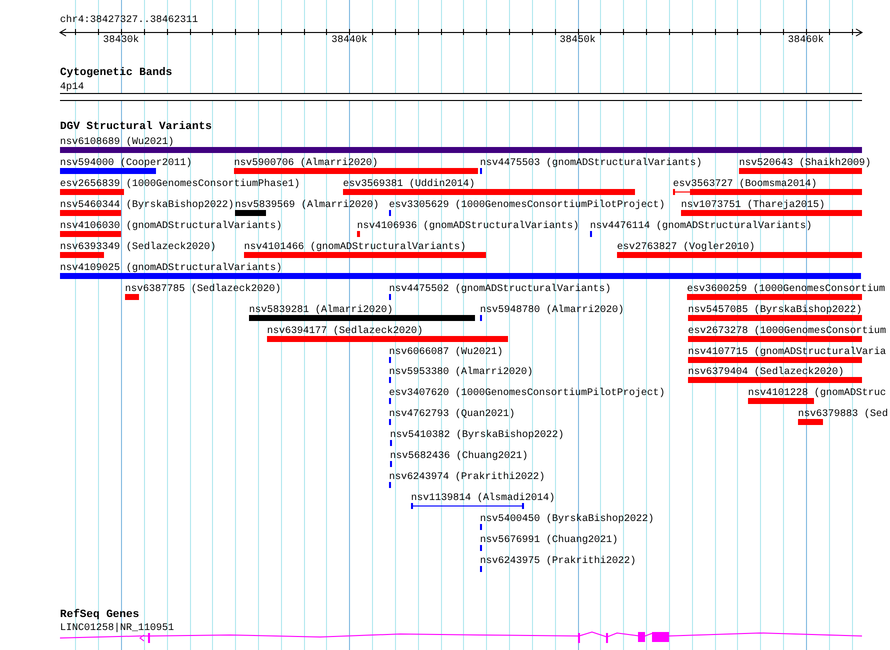 This screenshot has width=890, height=650. What do you see at coordinates (307, 205) in the screenshot?
I see `variant-label: nsv5839569 (Almarri2020)` at bounding box center [307, 205].